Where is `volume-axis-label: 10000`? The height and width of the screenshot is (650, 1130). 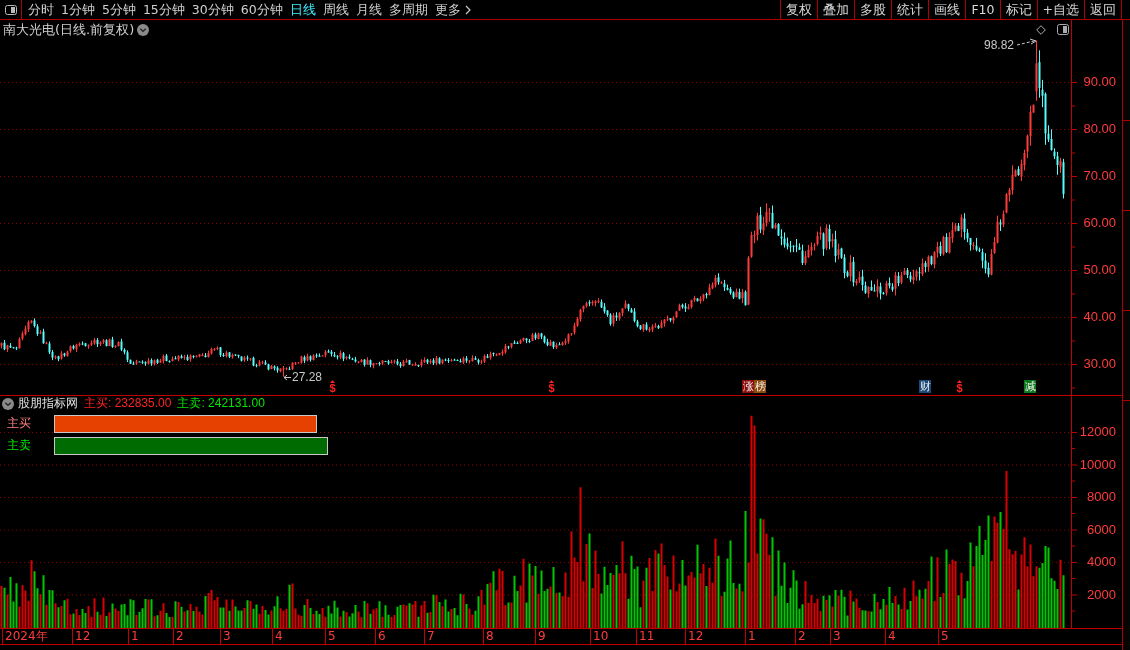 volume-axis-label: 10000 is located at coordinates (1097, 464).